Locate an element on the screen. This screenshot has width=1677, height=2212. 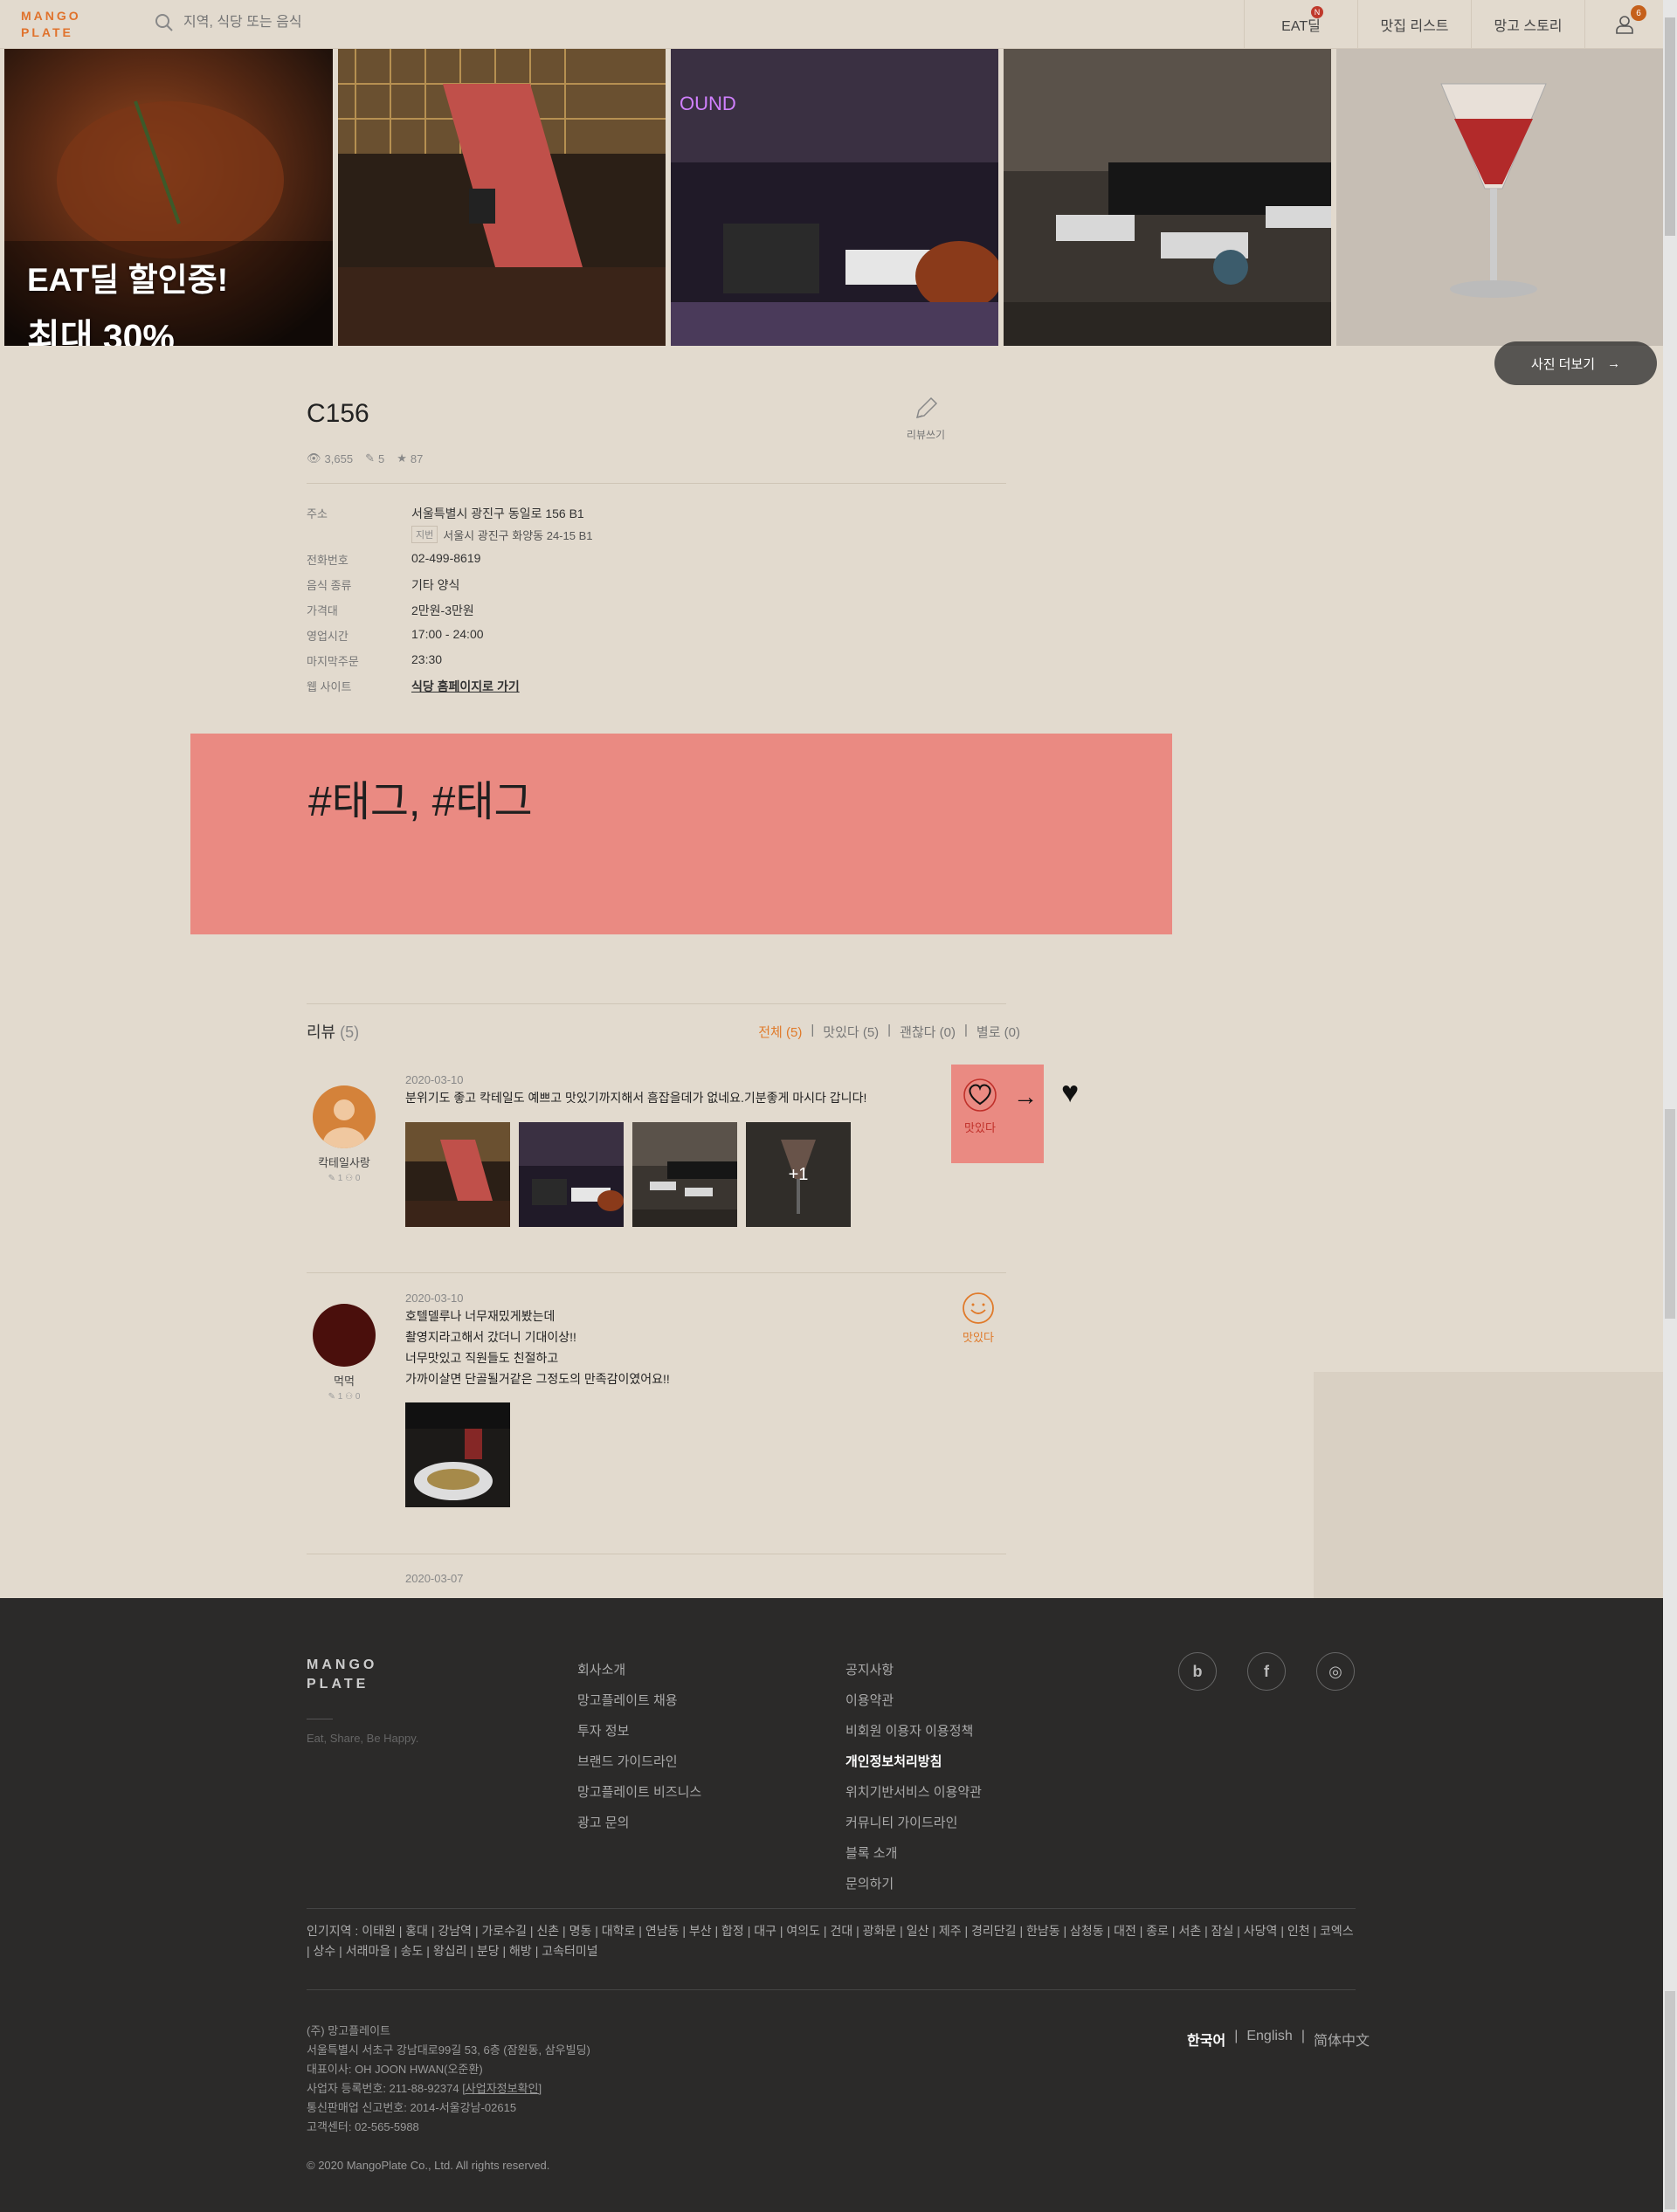
footer-link: 문의하기 is located at coordinates (913, 1884).